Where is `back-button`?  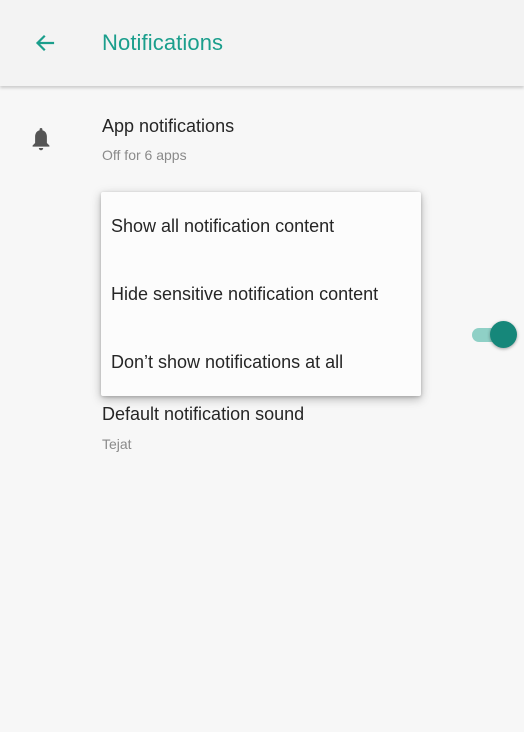 back-button is located at coordinates (45, 43).